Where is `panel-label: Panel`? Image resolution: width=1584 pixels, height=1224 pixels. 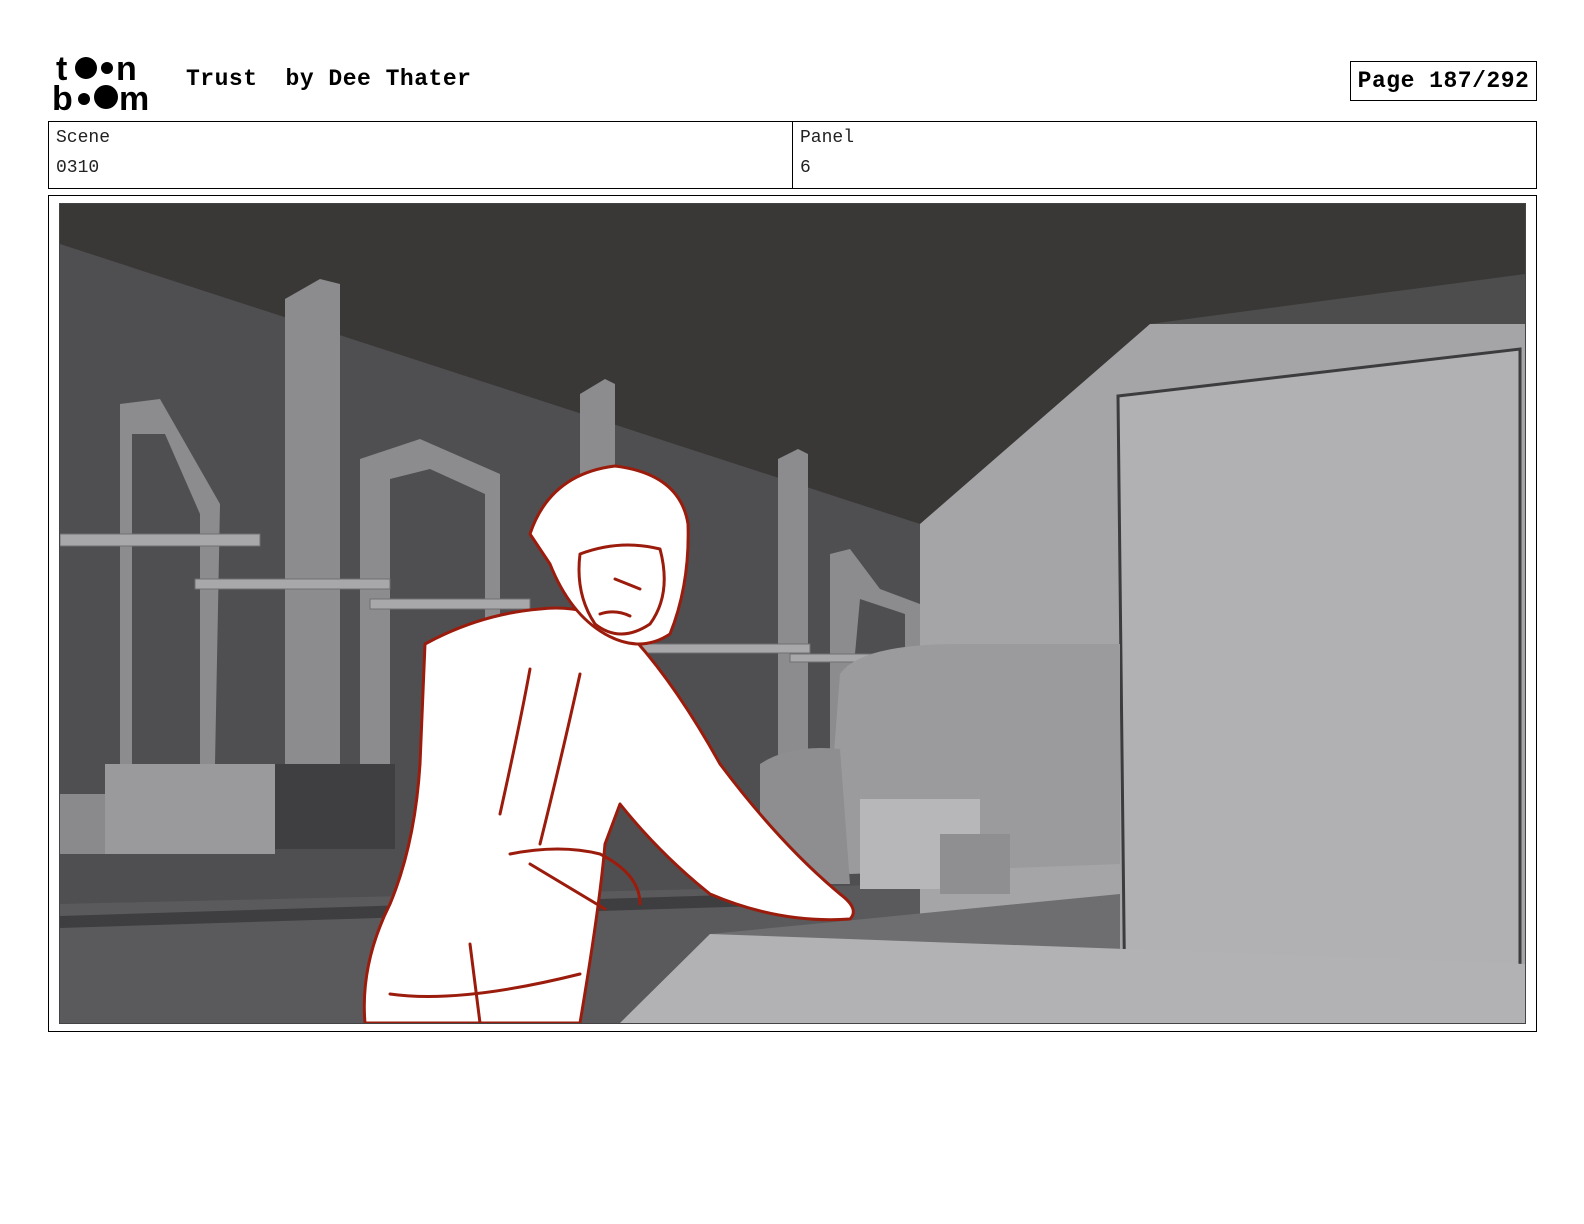
panel-label: Panel is located at coordinates (827, 138).